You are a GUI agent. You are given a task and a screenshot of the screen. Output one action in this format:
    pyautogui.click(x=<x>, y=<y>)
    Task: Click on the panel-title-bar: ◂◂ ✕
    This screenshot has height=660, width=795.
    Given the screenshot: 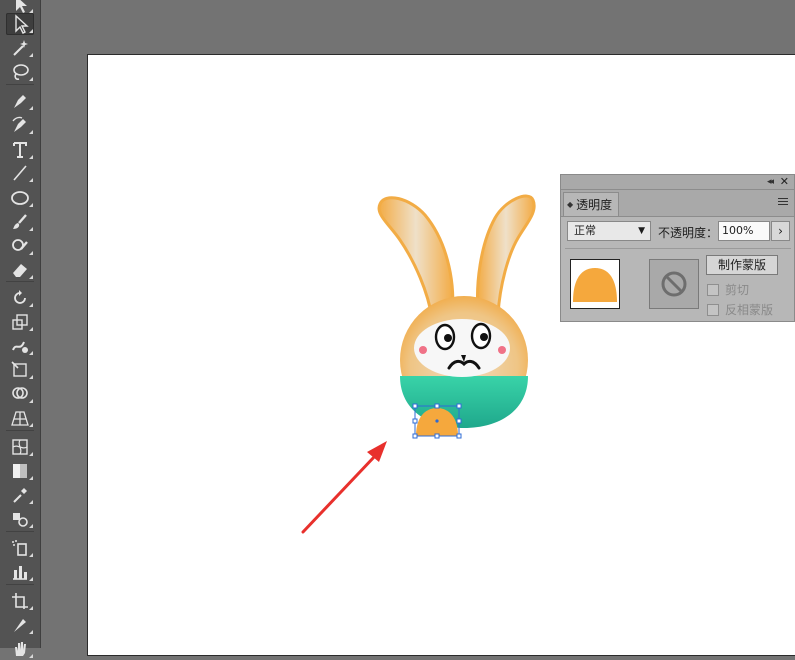 What is the action you would take?
    pyautogui.click(x=677, y=182)
    